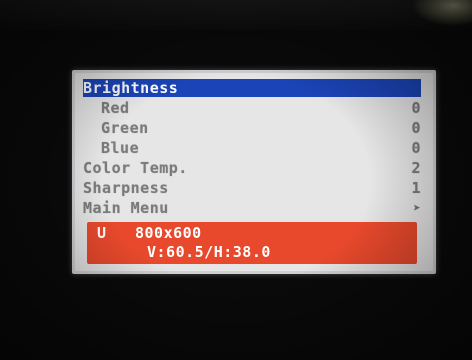 This screenshot has height=360, width=472. I want to click on menu-item-green: Green 0, so click(252, 128).